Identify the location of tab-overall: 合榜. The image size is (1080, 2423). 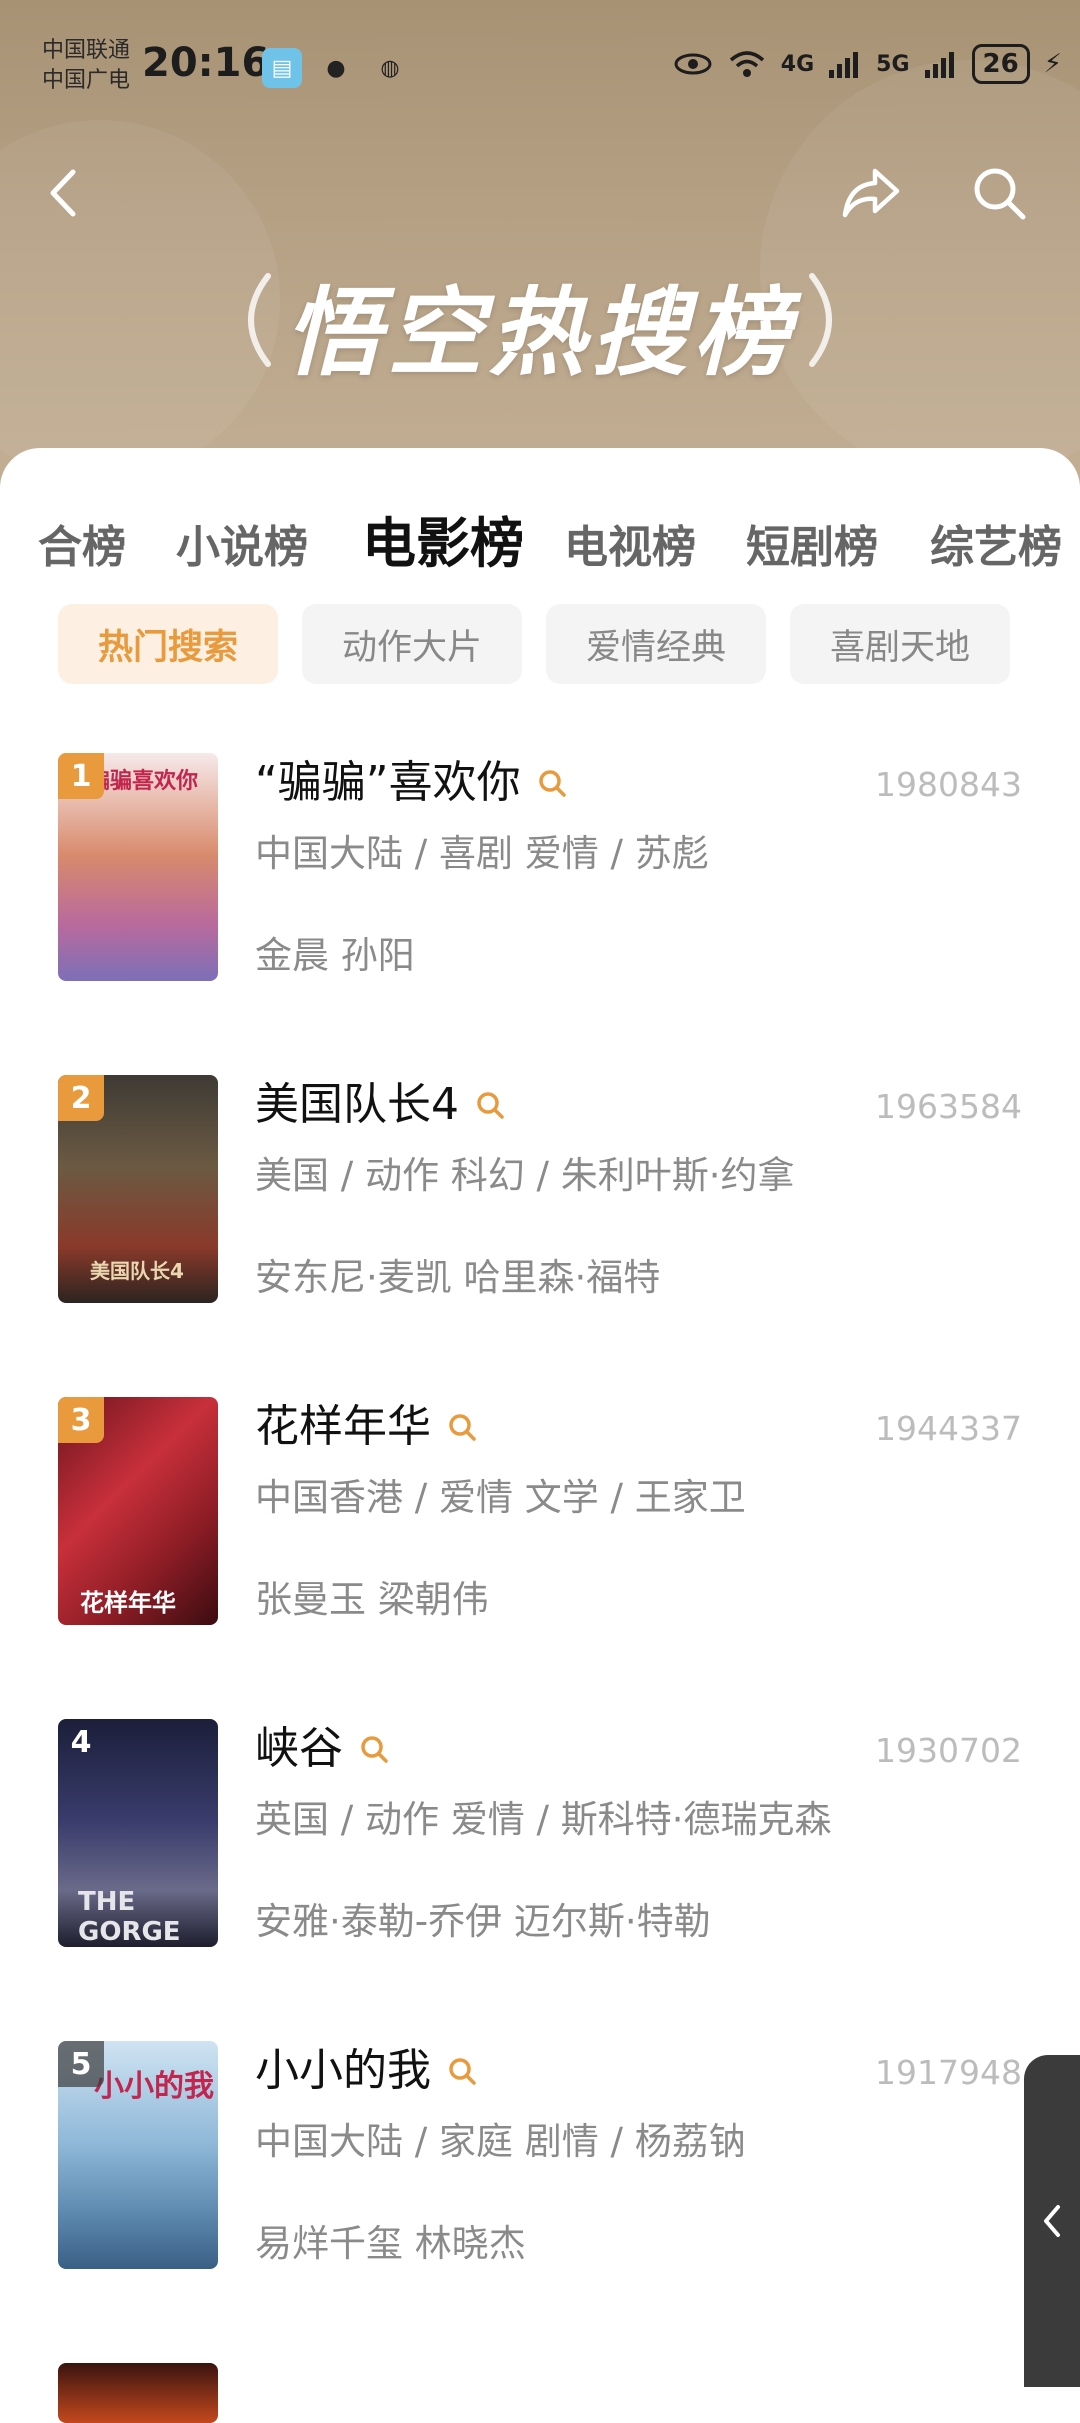
(82, 548).